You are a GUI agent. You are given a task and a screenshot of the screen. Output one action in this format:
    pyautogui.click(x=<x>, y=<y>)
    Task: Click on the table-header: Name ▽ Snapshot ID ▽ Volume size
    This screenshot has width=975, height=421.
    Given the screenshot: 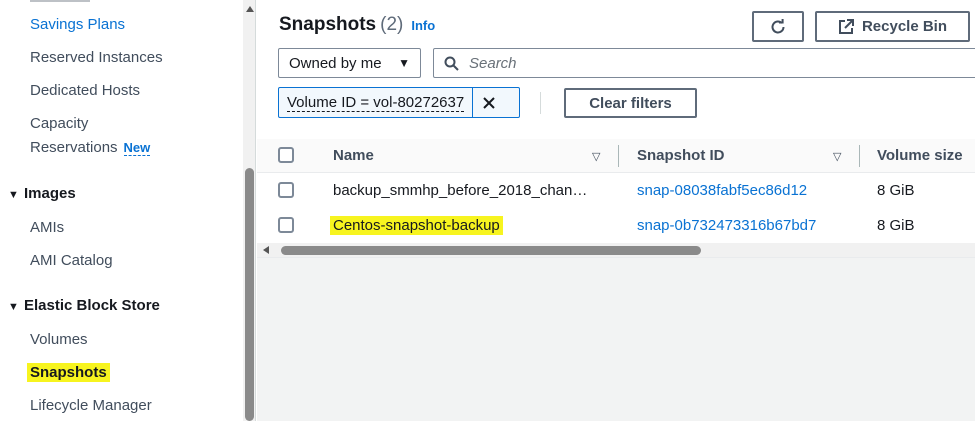 What is the action you would take?
    pyautogui.click(x=616, y=156)
    